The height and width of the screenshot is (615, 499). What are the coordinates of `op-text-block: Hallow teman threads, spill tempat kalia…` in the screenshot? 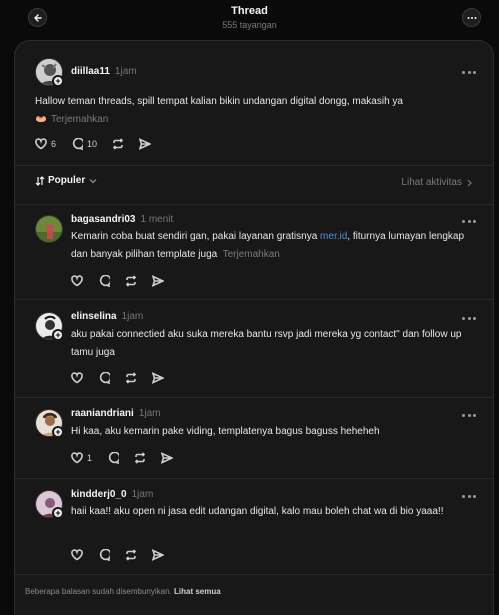 It's located at (257, 111).